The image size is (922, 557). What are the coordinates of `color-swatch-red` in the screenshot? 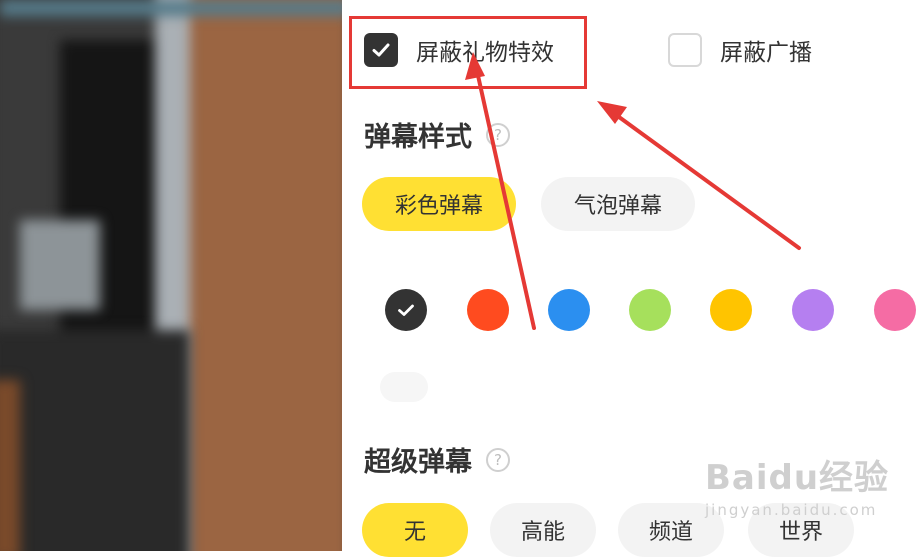 It's located at (488, 310).